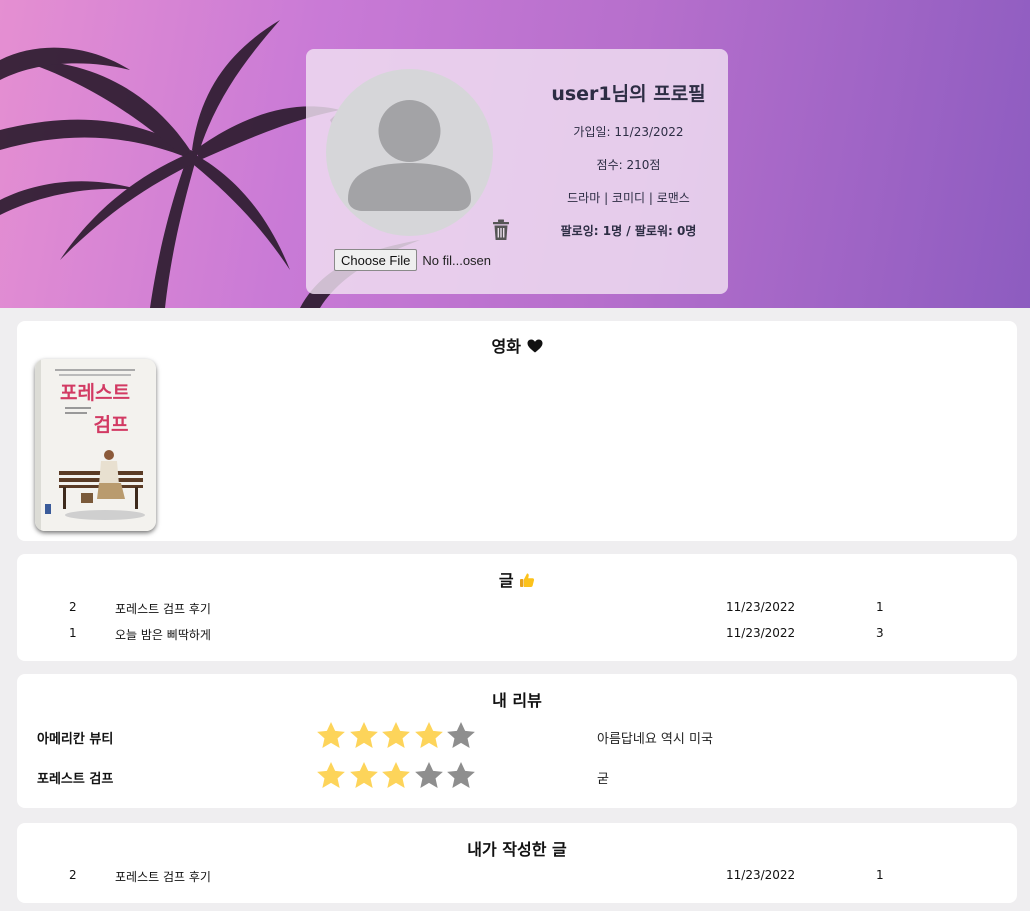 The height and width of the screenshot is (911, 1030). What do you see at coordinates (527, 580) in the screenshot?
I see `thumbs-up-icon` at bounding box center [527, 580].